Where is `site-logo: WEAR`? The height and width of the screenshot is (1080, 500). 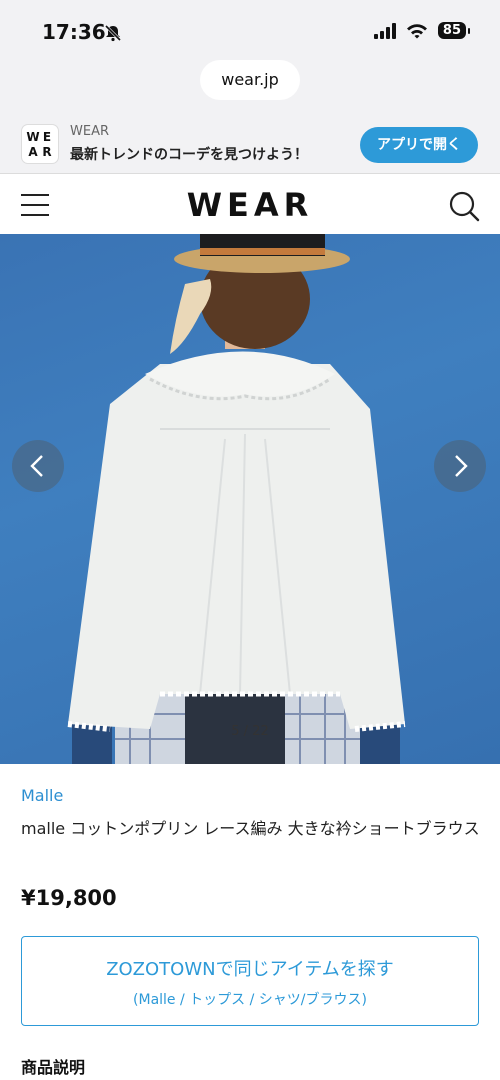
site-logo: WEAR is located at coordinates (250, 205).